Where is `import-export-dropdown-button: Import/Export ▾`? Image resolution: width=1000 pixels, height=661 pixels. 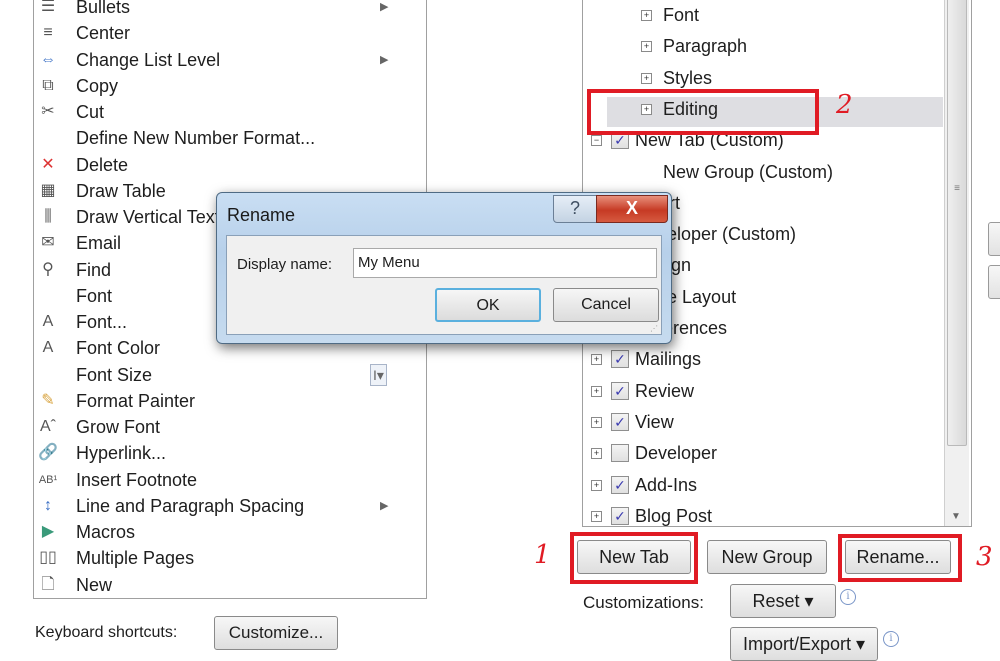 import-export-dropdown-button: Import/Export ▾ is located at coordinates (804, 644).